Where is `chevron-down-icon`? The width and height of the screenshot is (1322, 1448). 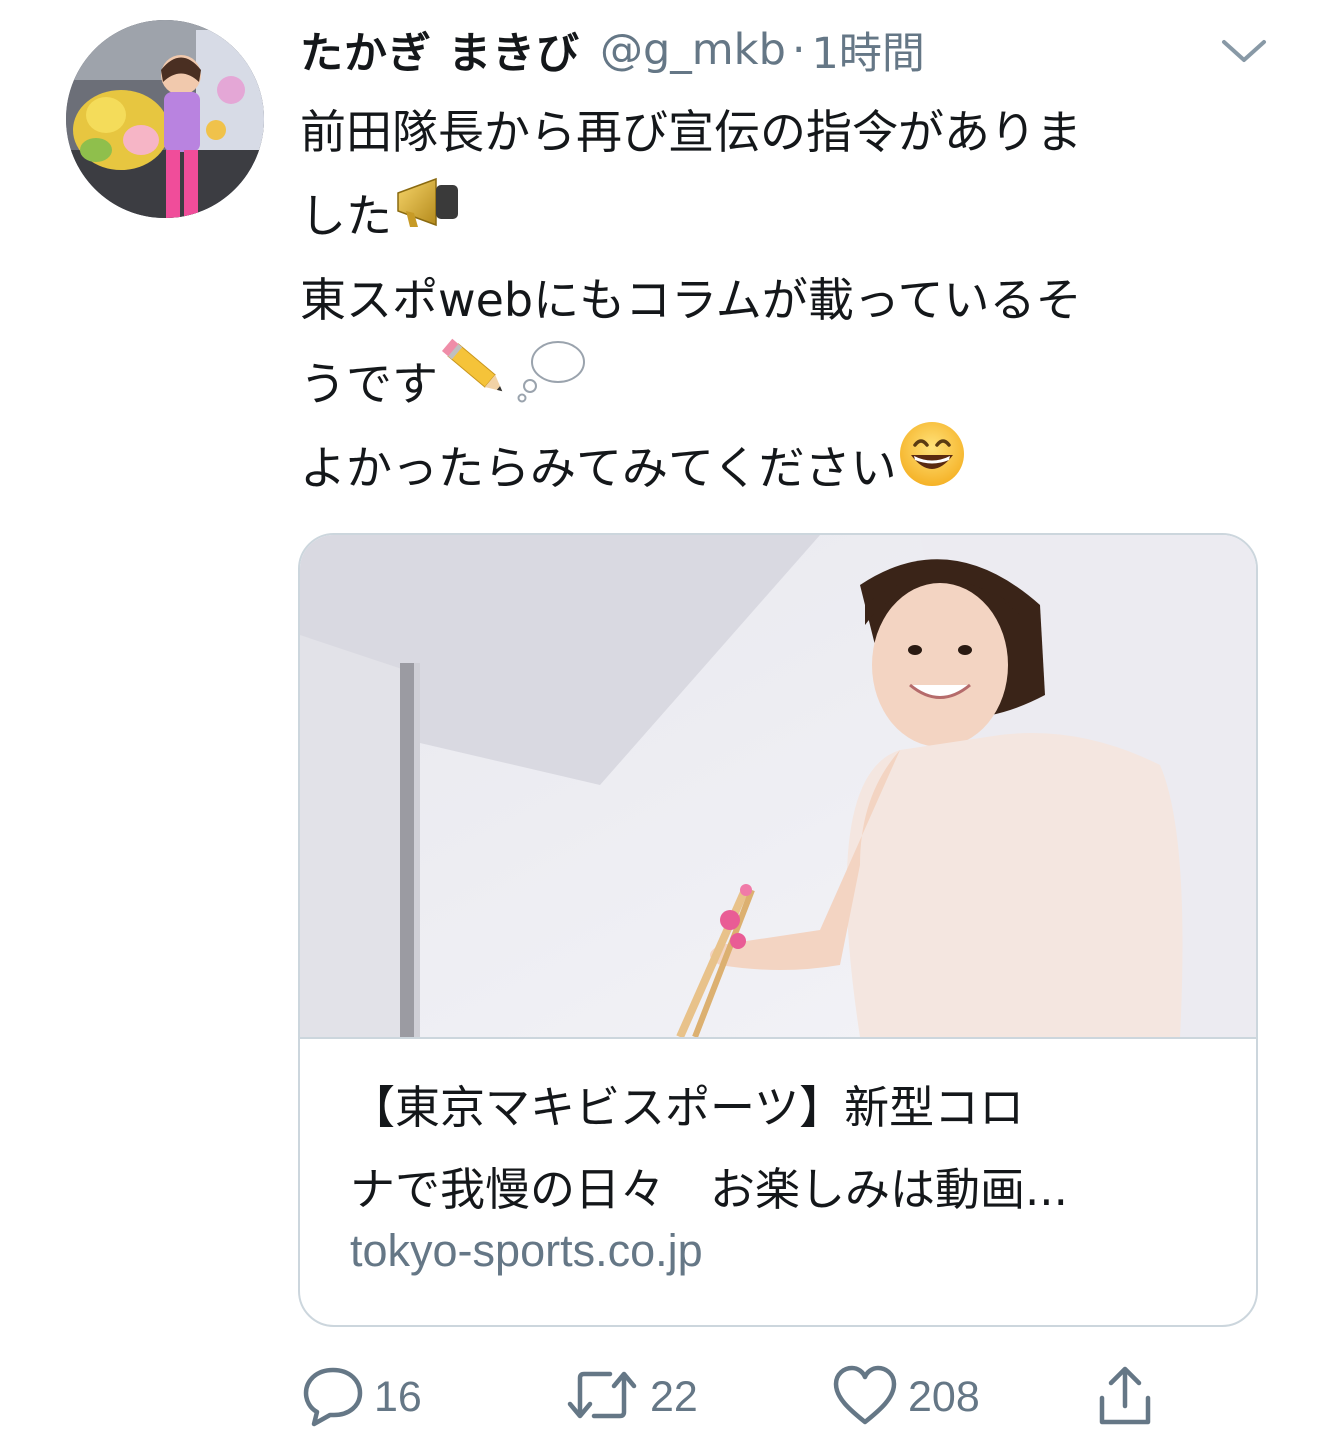
chevron-down-icon is located at coordinates (1244, 50).